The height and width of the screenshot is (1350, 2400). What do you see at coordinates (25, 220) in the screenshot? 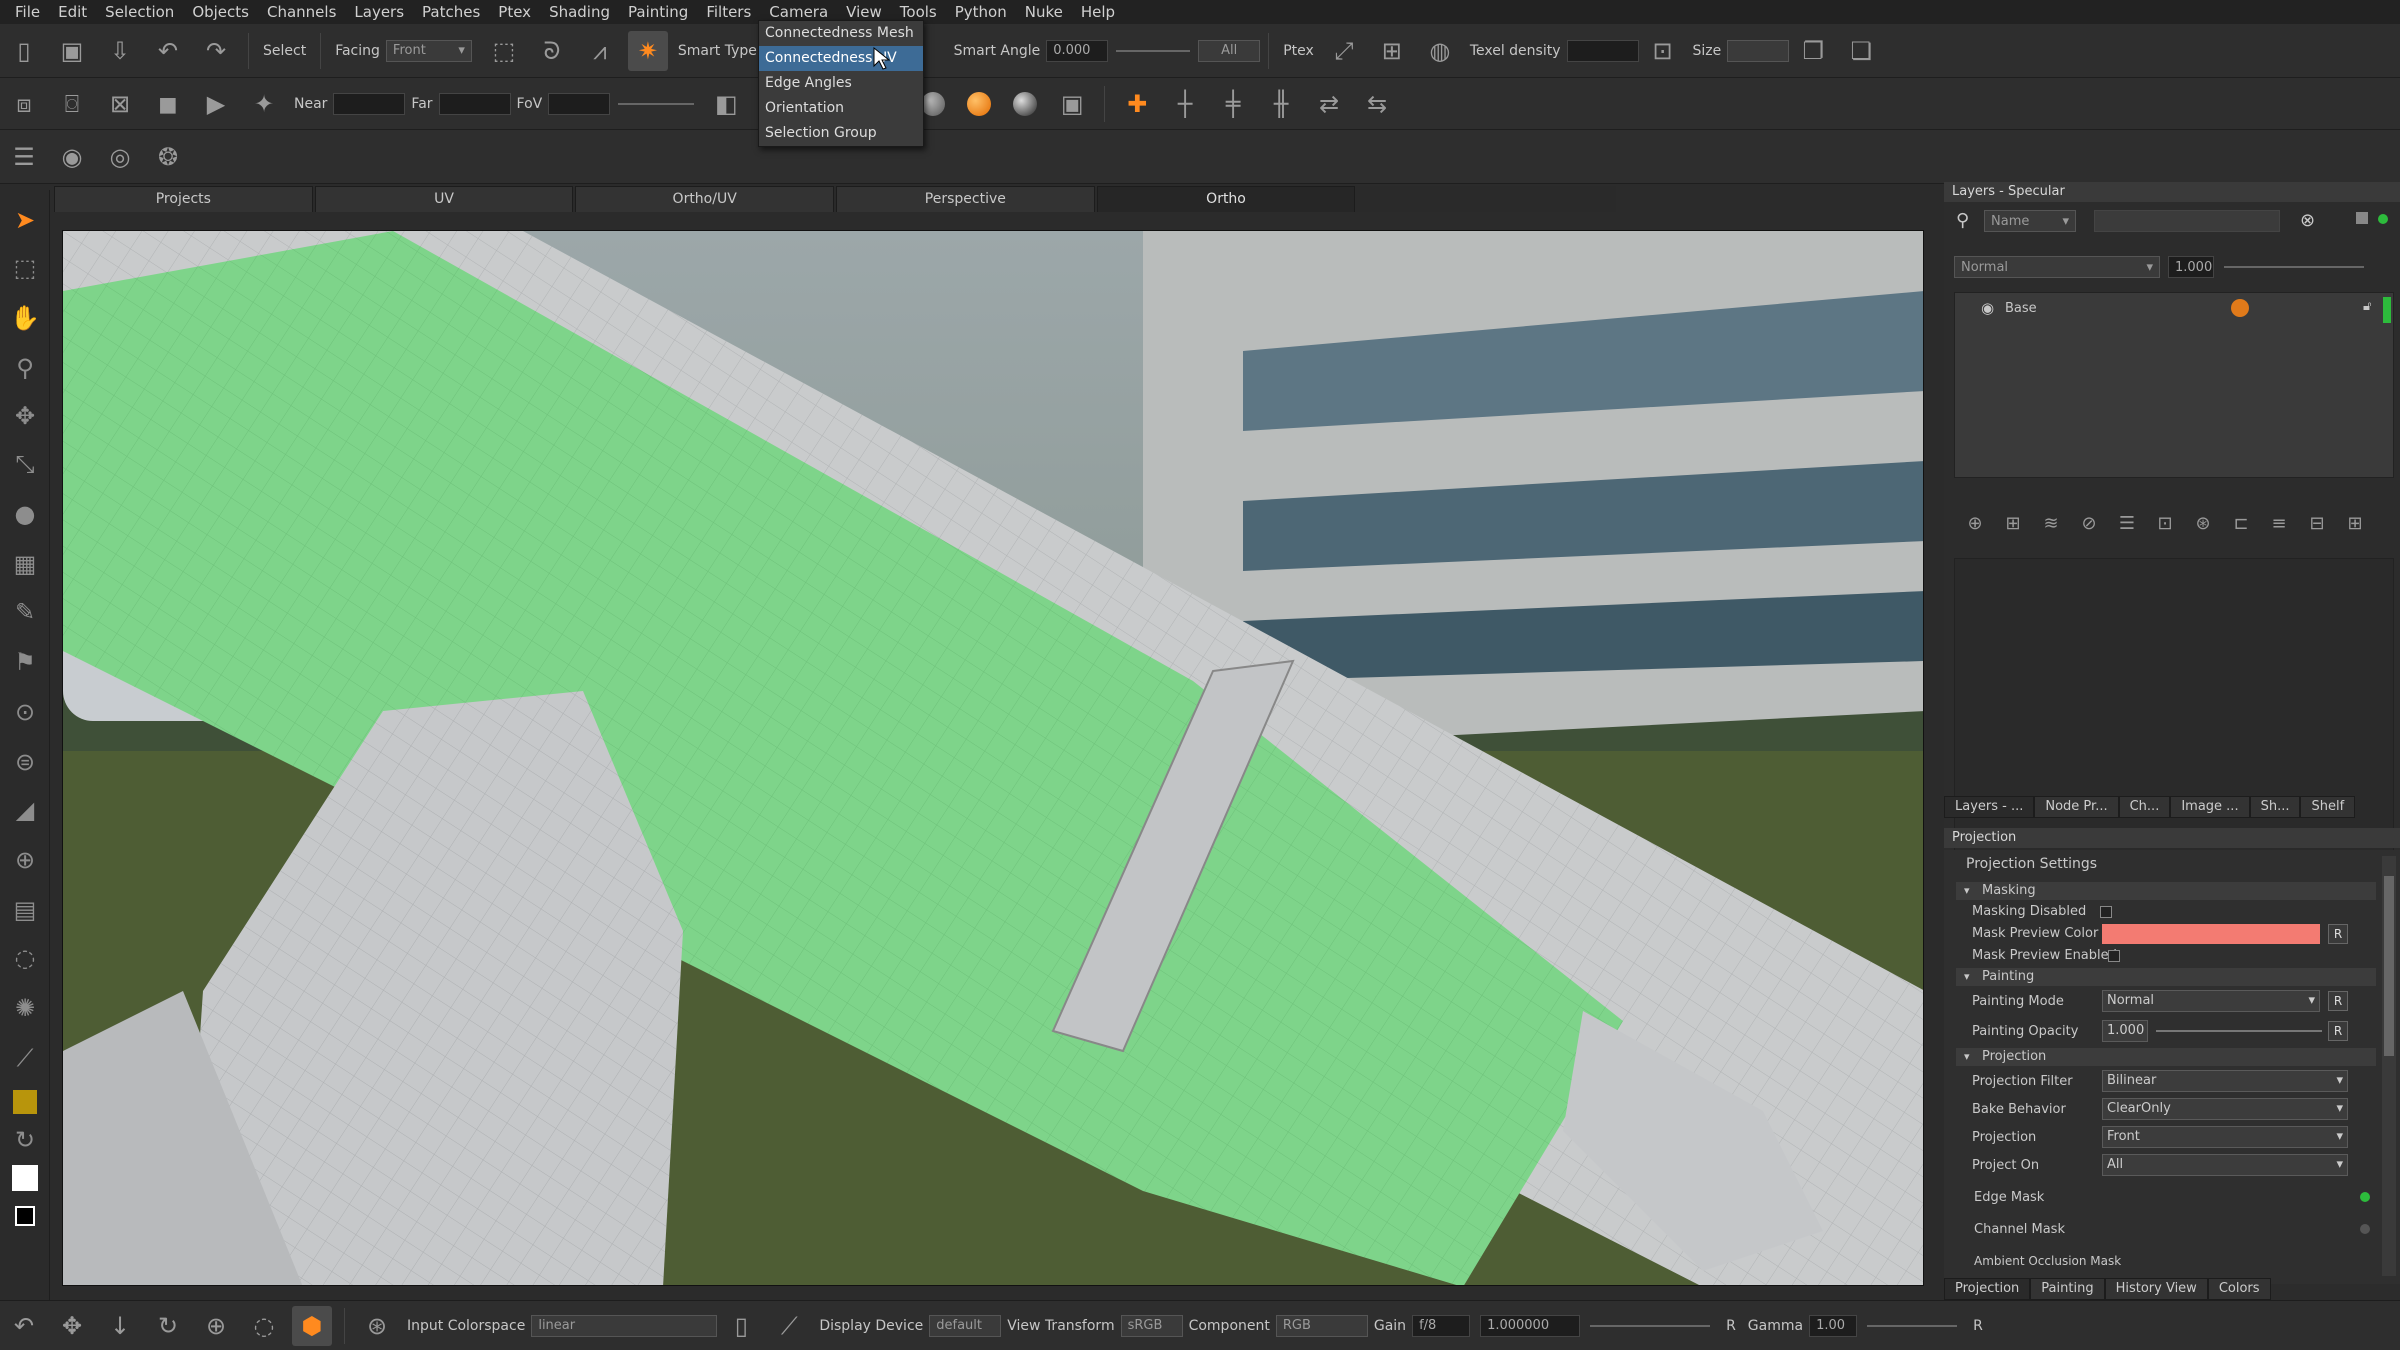
I see `select-tool-icon: ➤` at bounding box center [25, 220].